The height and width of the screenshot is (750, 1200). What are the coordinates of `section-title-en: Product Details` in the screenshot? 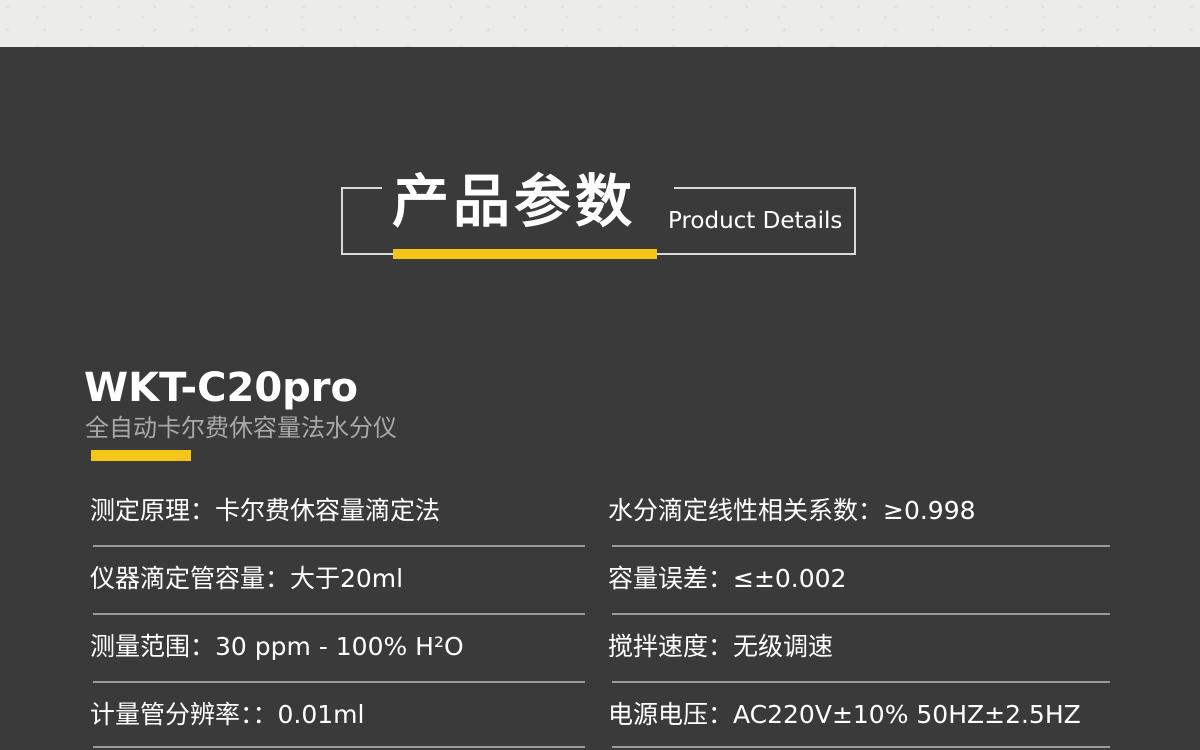 It's located at (755, 221).